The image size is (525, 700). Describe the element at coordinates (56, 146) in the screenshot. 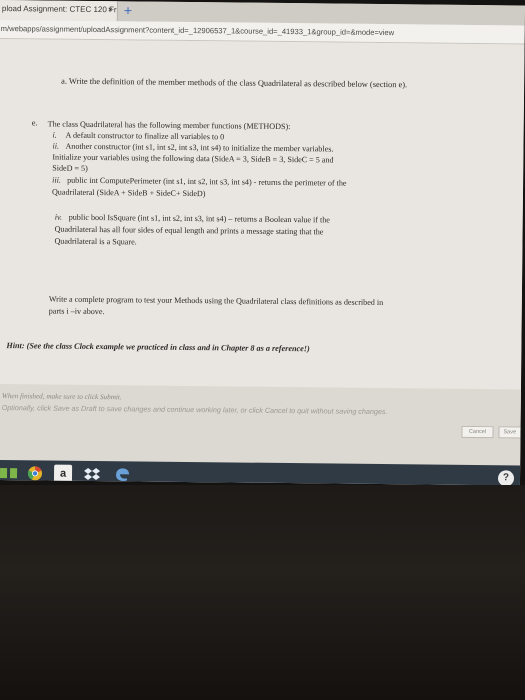

I see `item-number: ii.` at that location.